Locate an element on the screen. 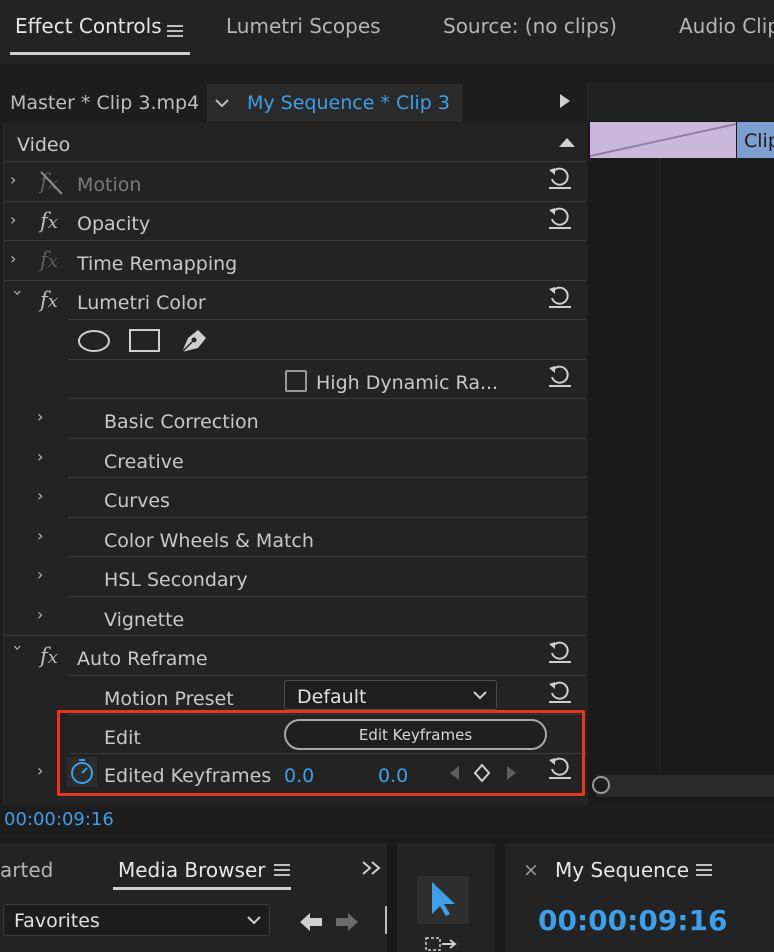 This screenshot has height=952, width=774. tab-source: Source: (no clips) is located at coordinates (530, 26).